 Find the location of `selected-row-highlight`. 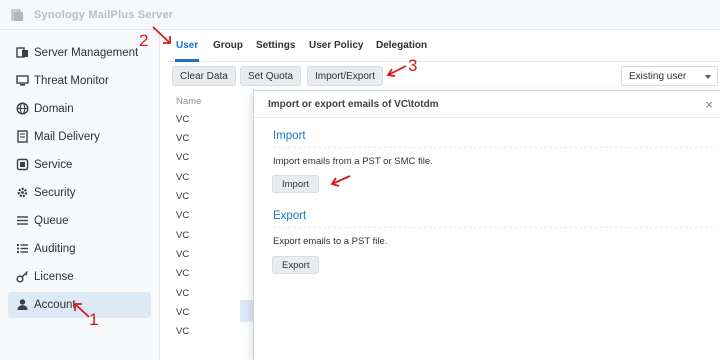

selected-row-highlight is located at coordinates (247, 311).